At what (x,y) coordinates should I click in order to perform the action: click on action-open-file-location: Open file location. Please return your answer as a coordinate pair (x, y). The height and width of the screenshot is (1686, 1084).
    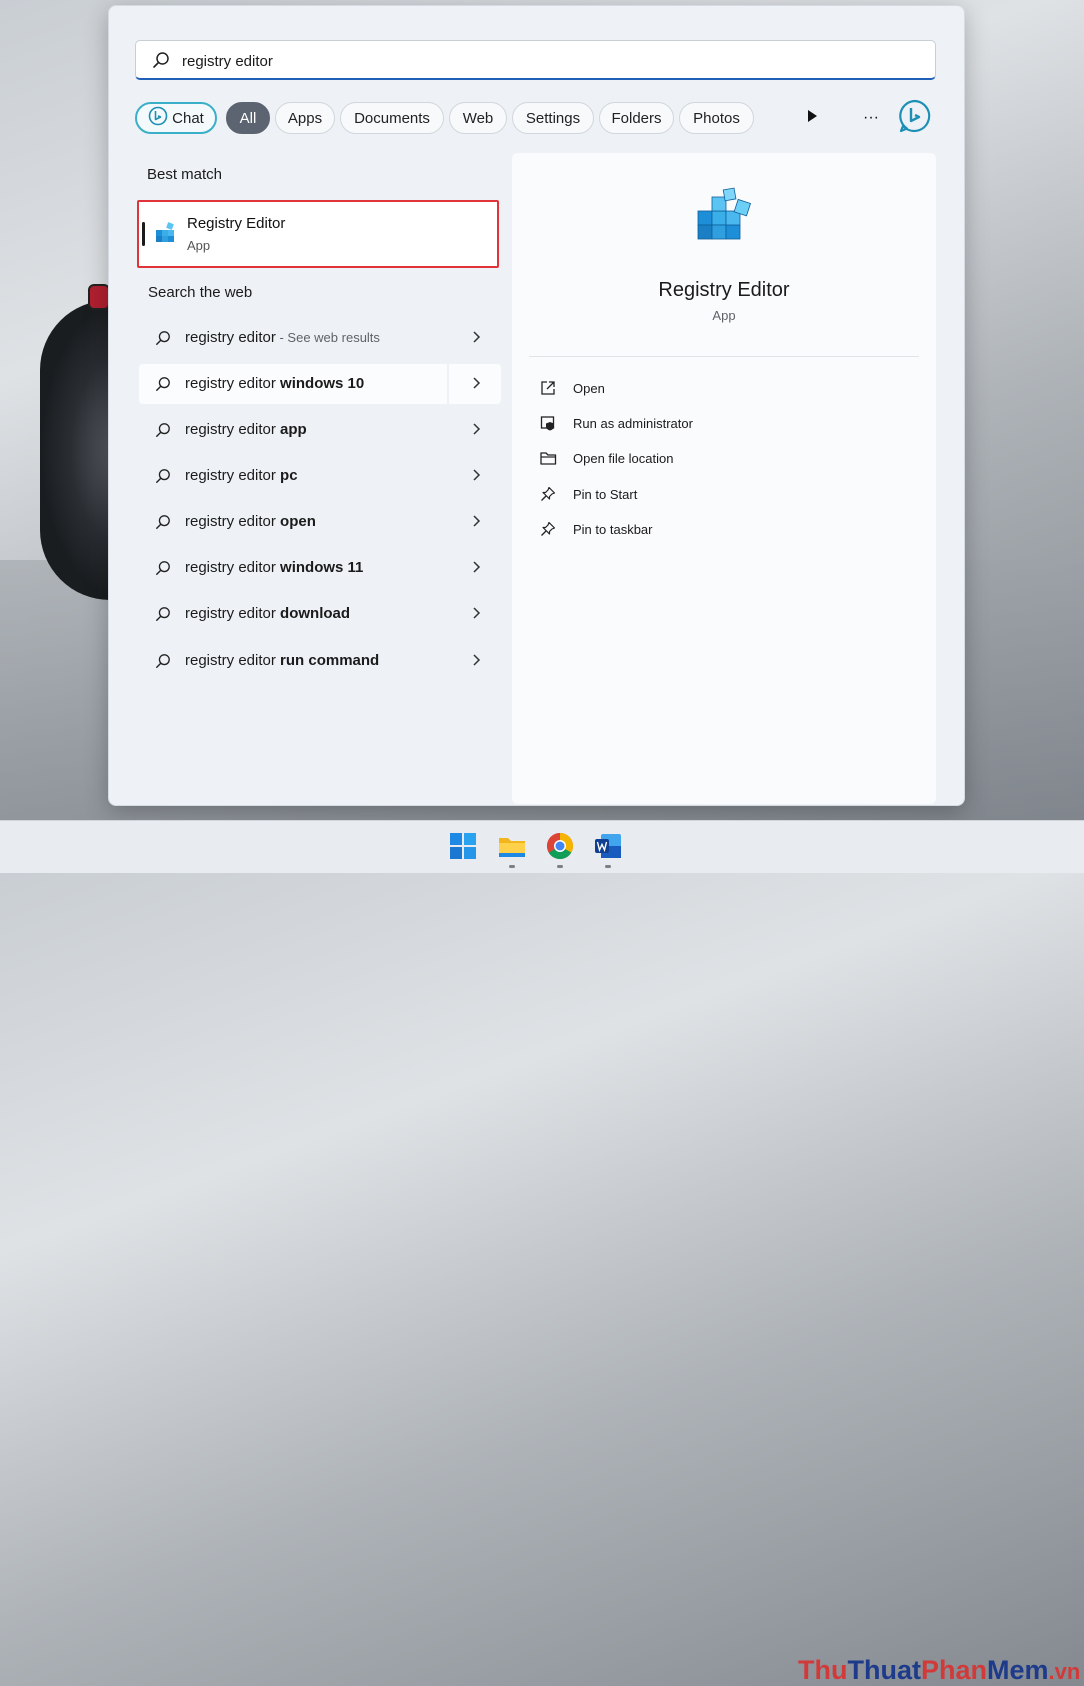
    Looking at the image, I should click on (730, 459).